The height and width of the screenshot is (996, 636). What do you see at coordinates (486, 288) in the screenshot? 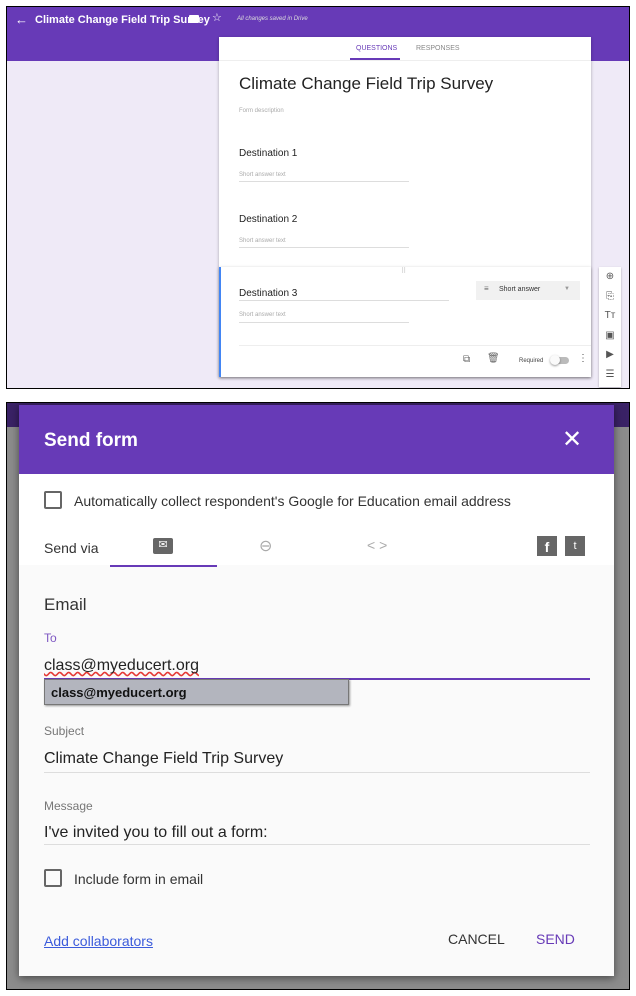
I see `short-answer-icon: ≡` at bounding box center [486, 288].